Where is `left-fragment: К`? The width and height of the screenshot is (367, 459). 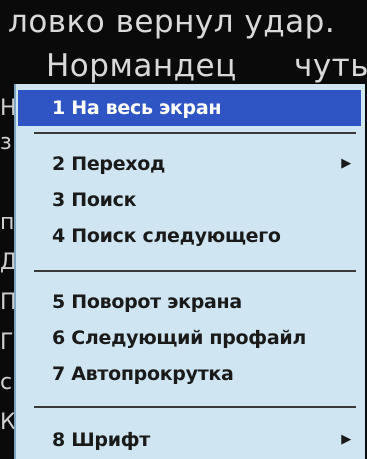 left-fragment: К is located at coordinates (8, 422).